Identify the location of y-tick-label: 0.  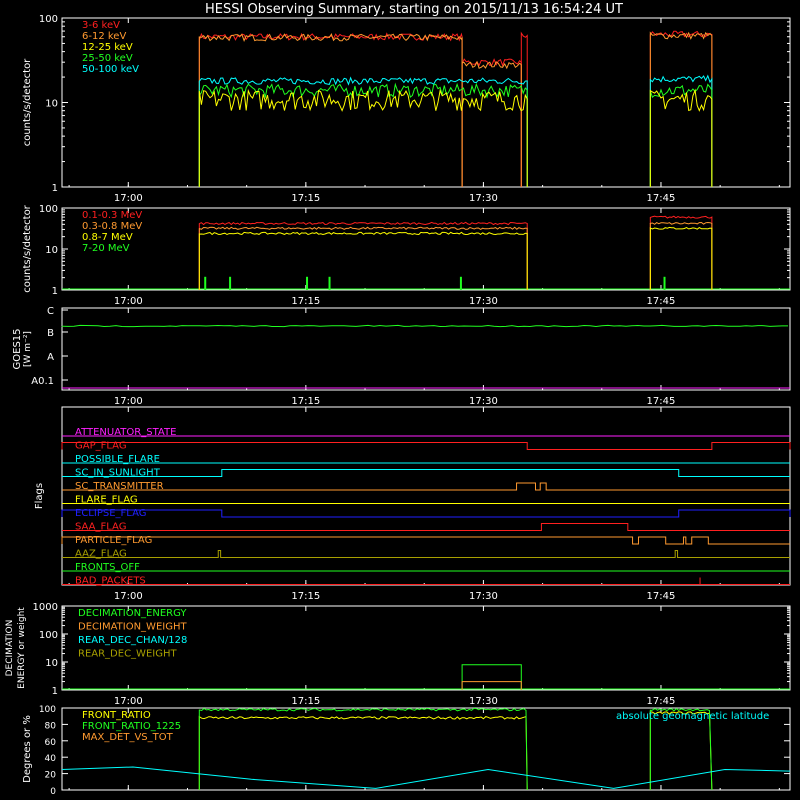
(53, 792).